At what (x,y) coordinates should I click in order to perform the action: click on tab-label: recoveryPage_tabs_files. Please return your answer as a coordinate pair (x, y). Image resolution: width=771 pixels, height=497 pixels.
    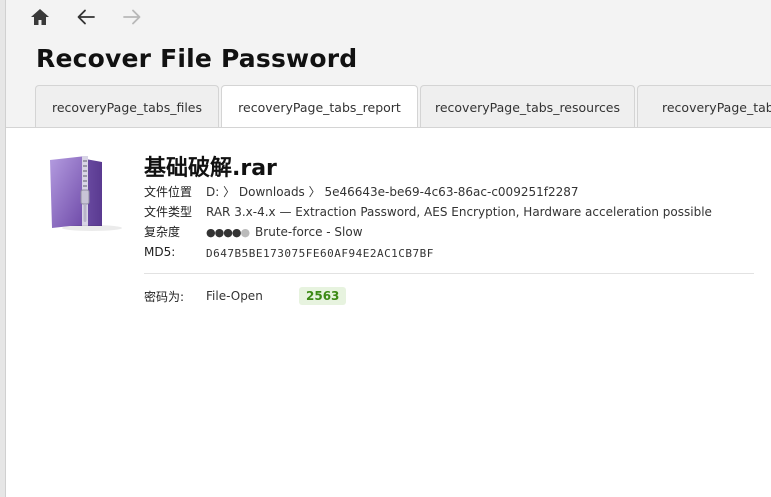
    Looking at the image, I should click on (127, 107).